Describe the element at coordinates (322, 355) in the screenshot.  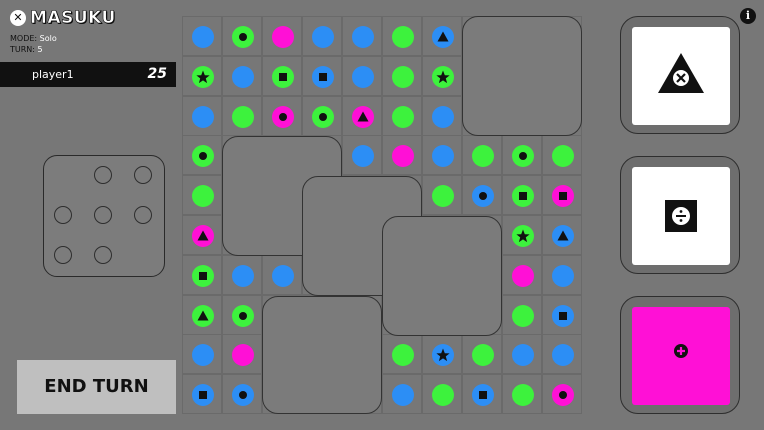
I see `placed-piece` at that location.